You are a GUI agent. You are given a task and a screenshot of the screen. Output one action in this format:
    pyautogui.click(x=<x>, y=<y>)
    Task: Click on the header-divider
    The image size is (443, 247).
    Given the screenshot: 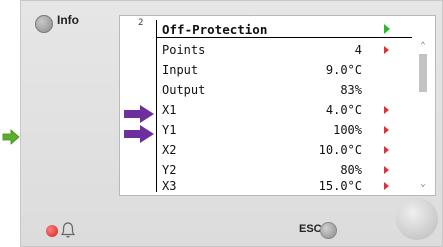 What is the action you would take?
    pyautogui.click(x=284, y=37)
    